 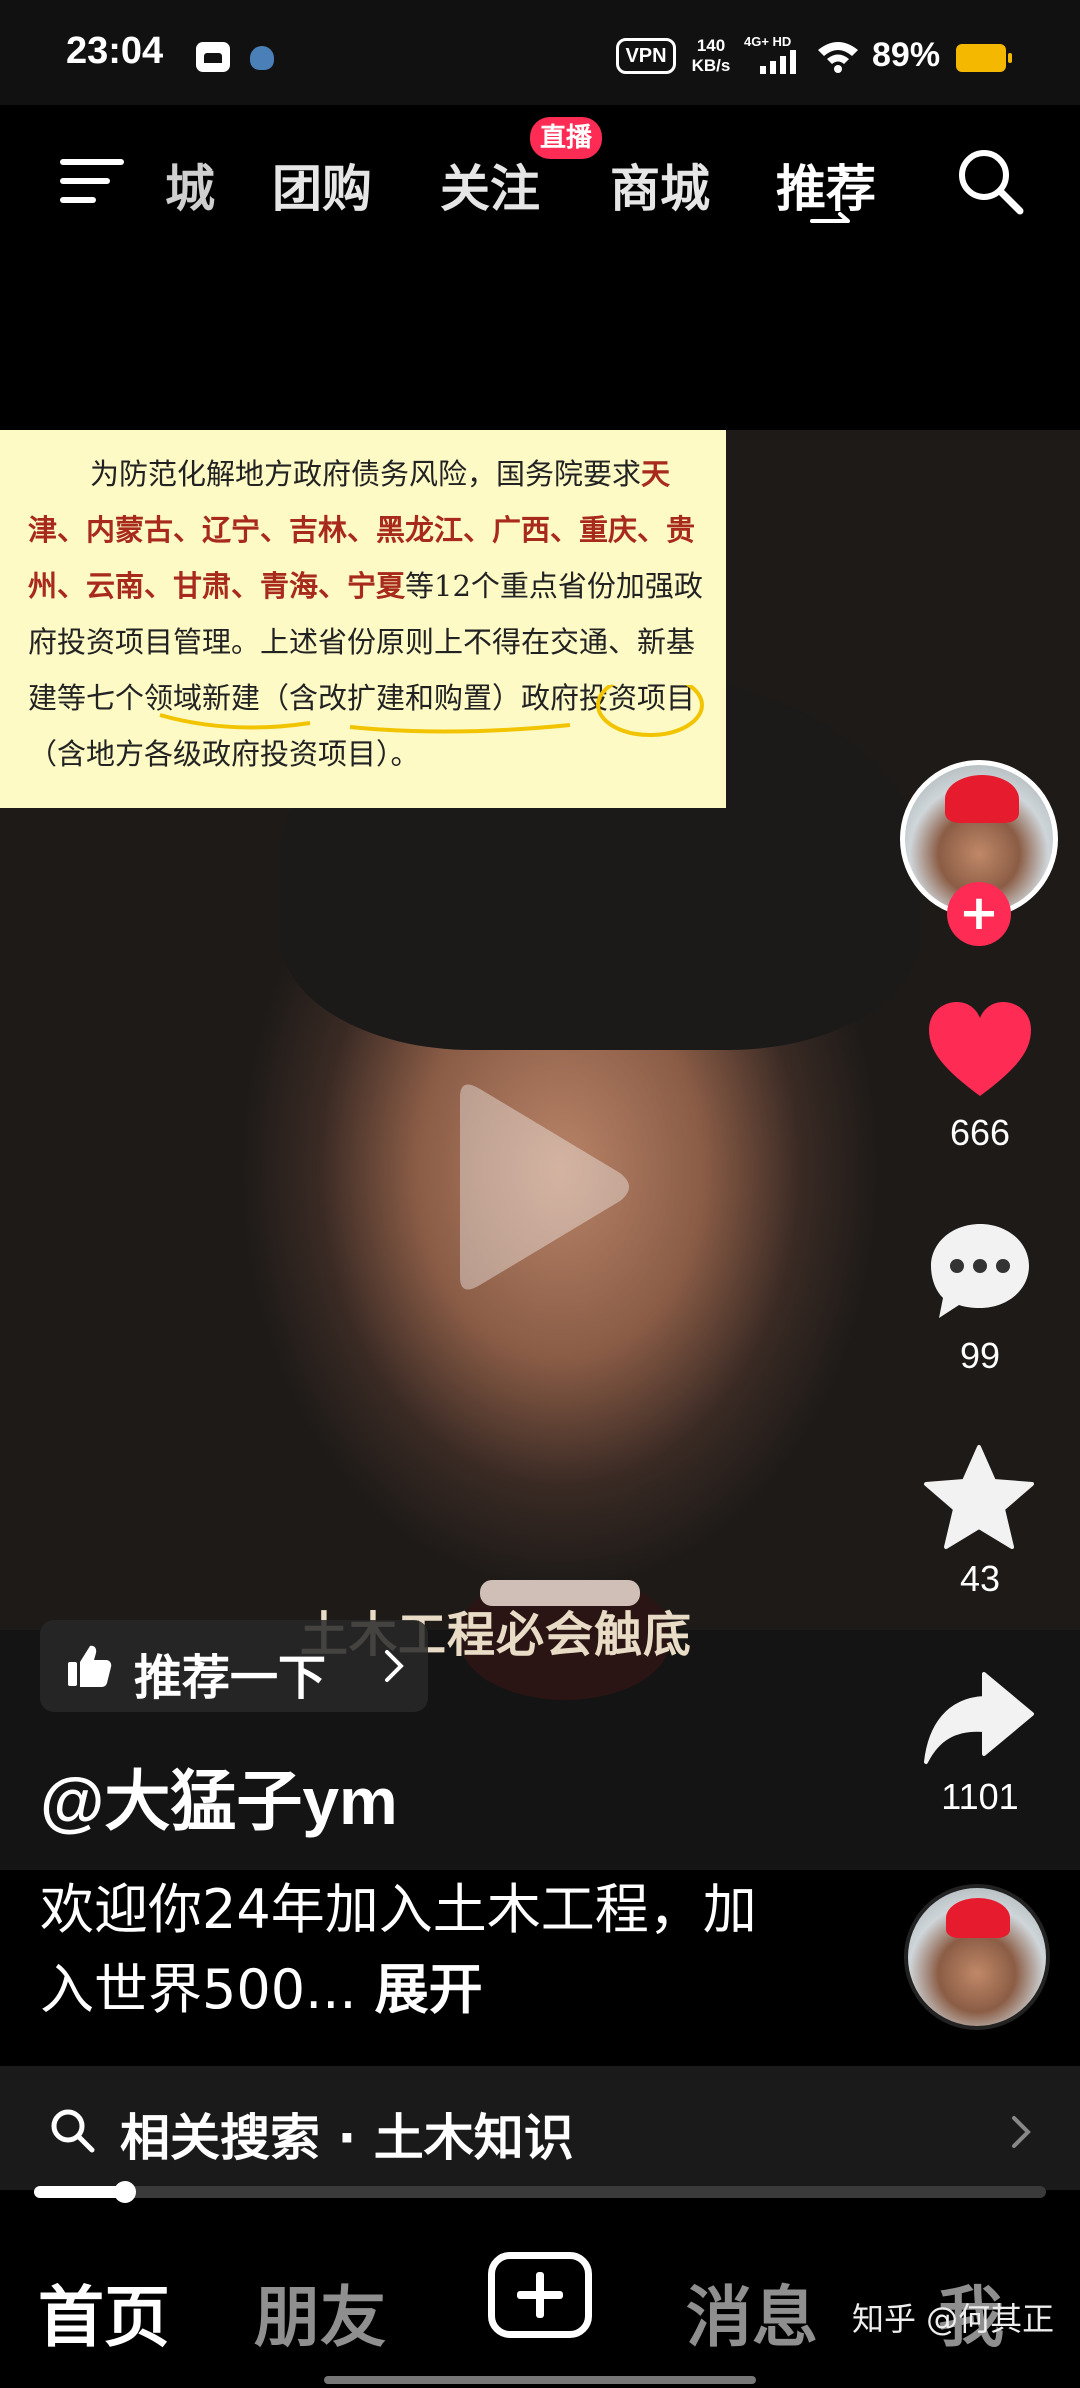 I want to click on tab-shop: 商城, so click(x=660, y=185).